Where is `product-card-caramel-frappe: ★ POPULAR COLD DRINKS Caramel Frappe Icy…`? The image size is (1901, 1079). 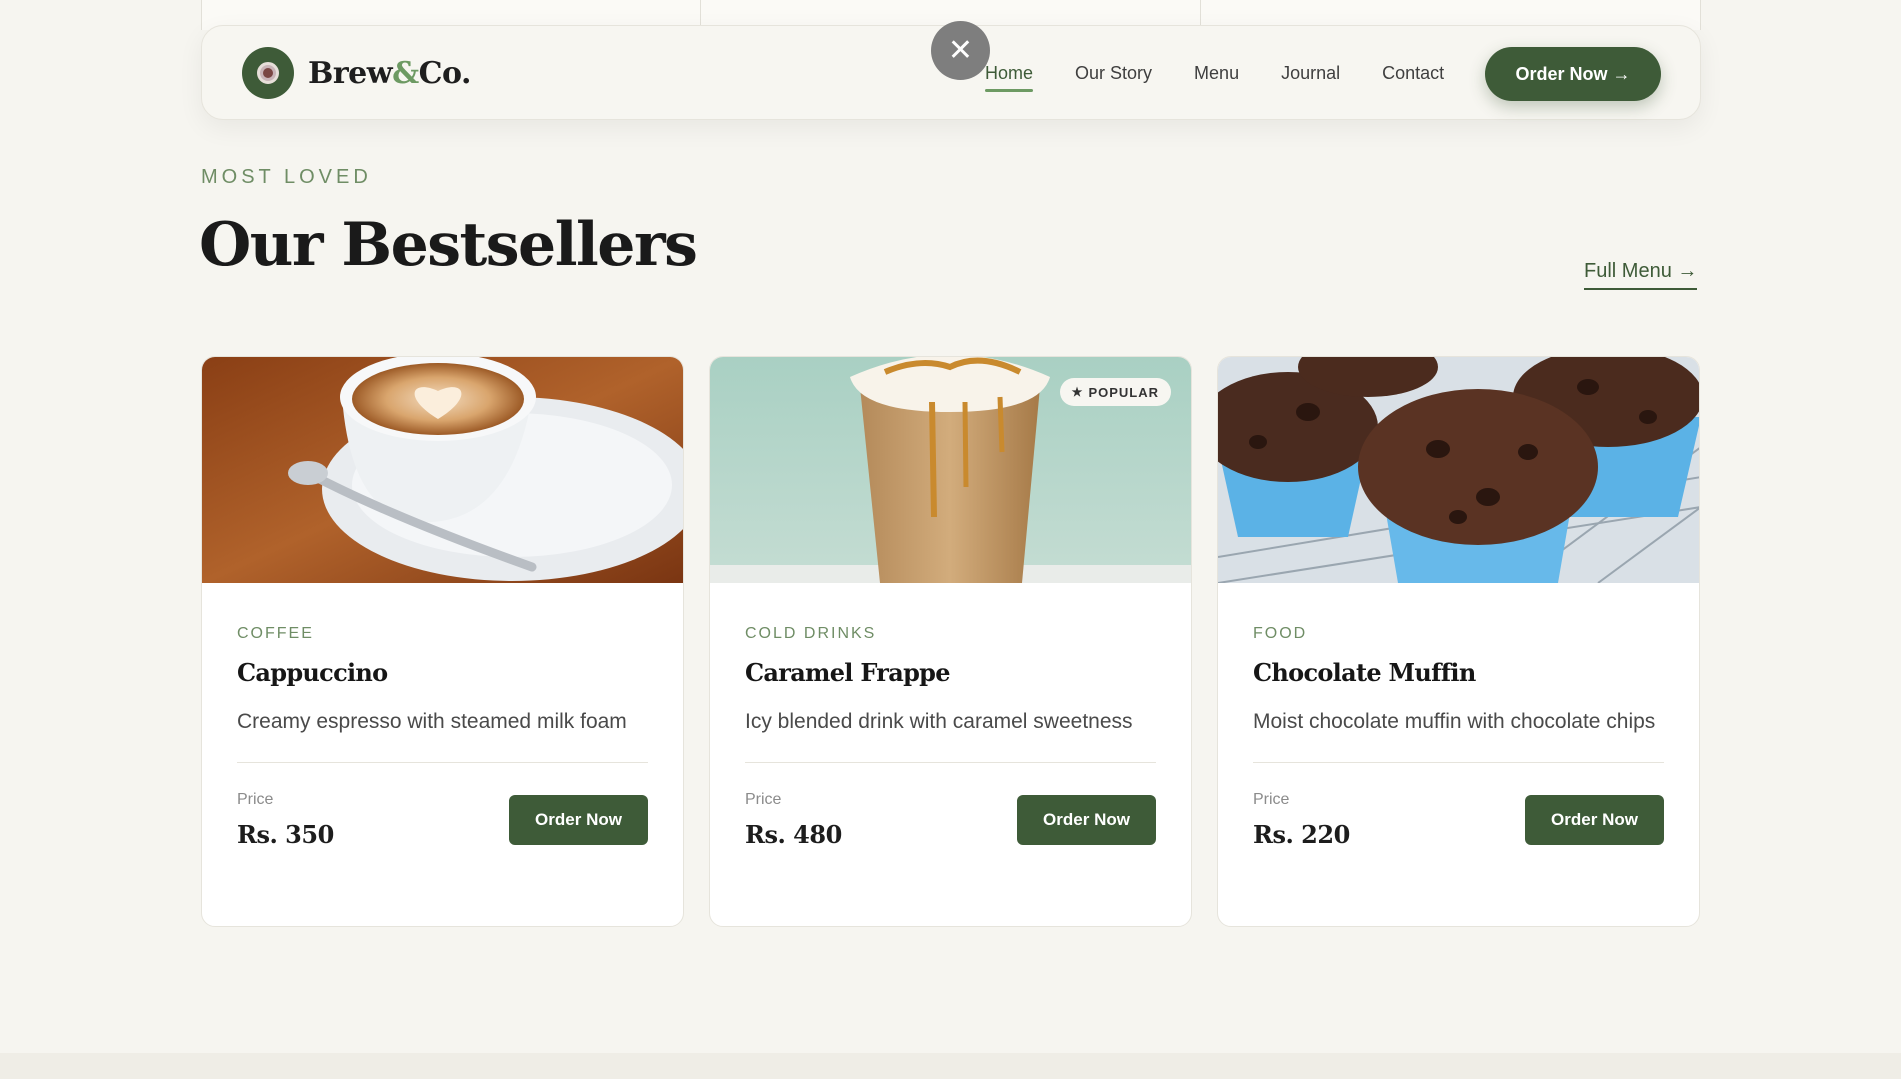 product-card-caramel-frappe: ★ POPULAR COLD DRINKS Caramel Frappe Icy… is located at coordinates (950, 641).